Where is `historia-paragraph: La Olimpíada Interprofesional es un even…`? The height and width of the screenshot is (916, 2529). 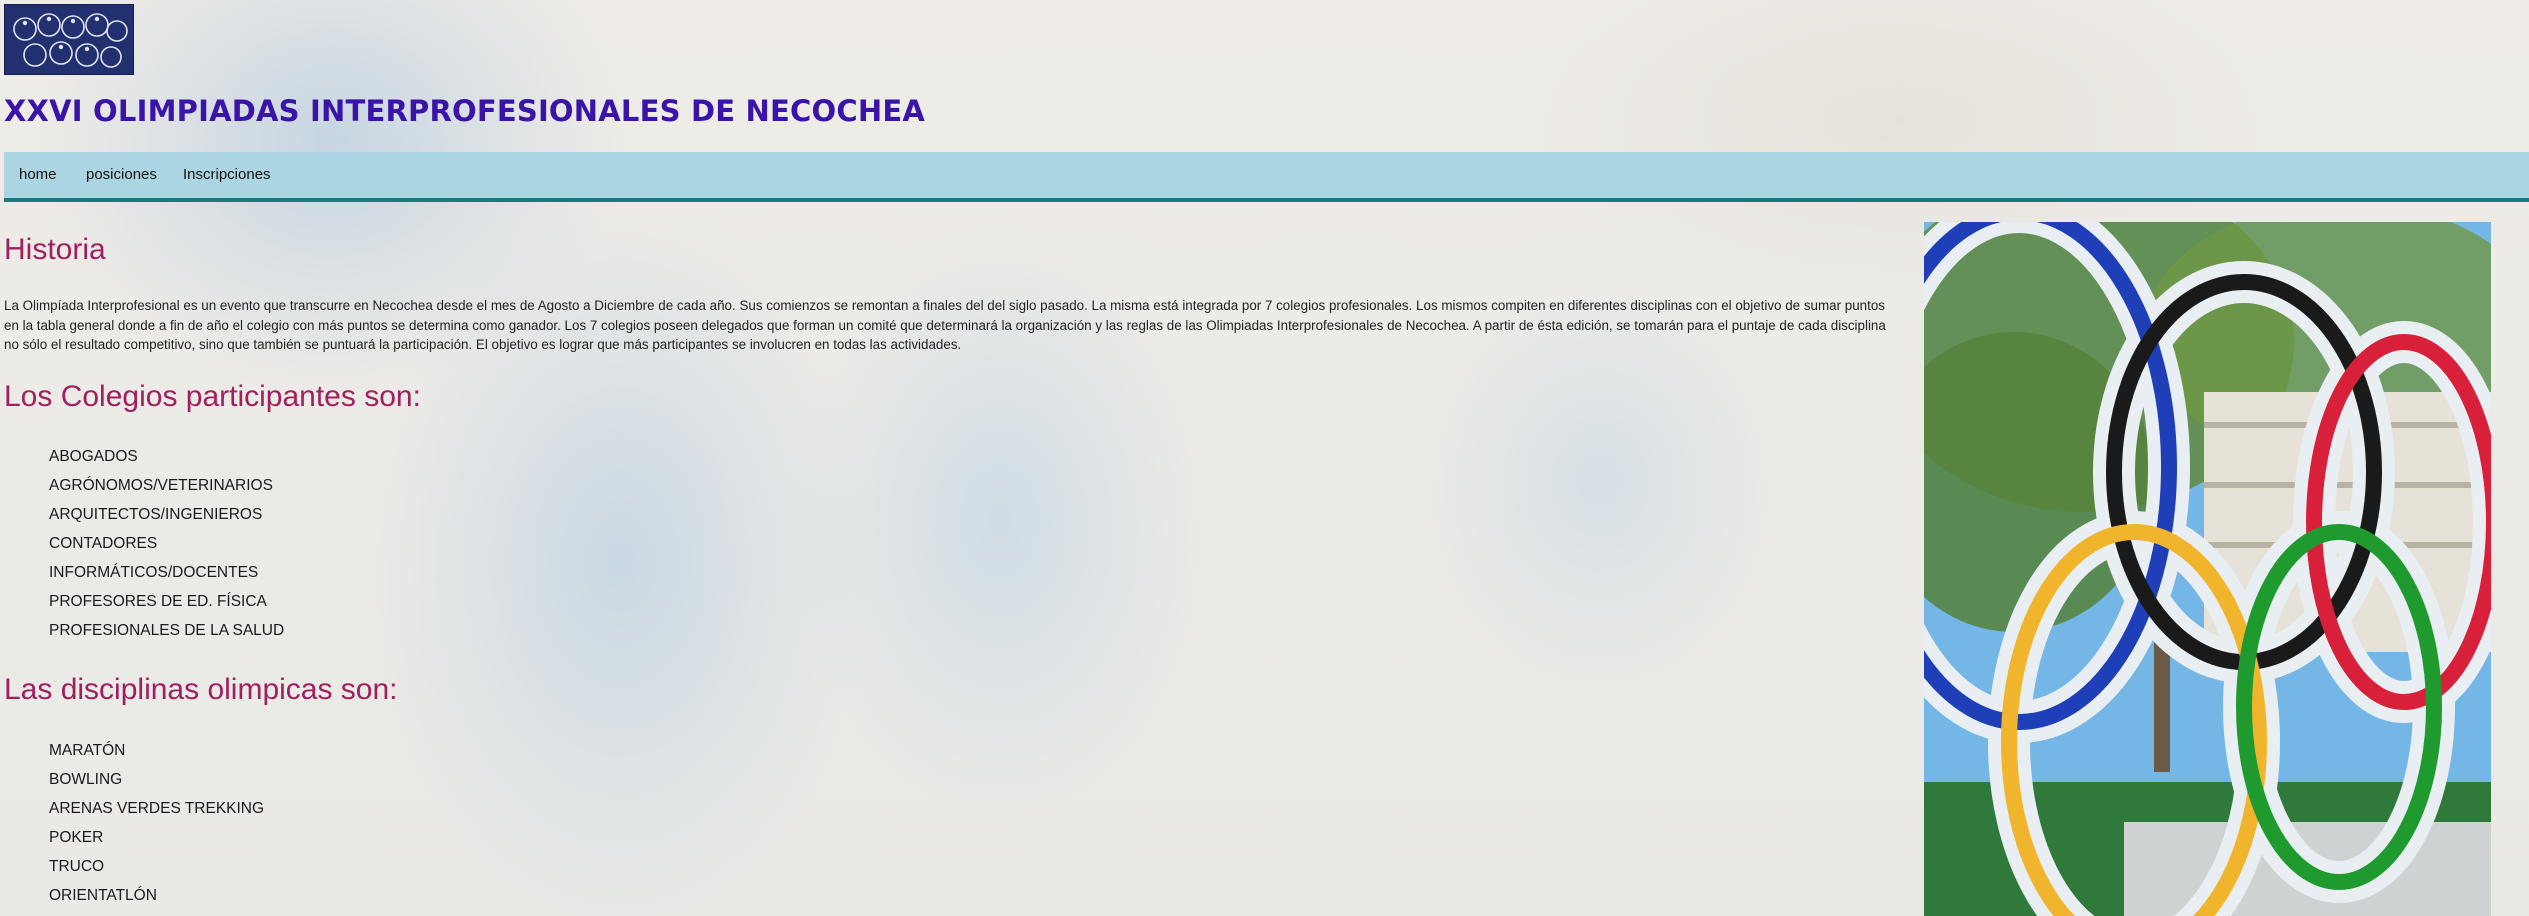 historia-paragraph: La Olimpíada Interprofesional es un even… is located at coordinates (945, 325).